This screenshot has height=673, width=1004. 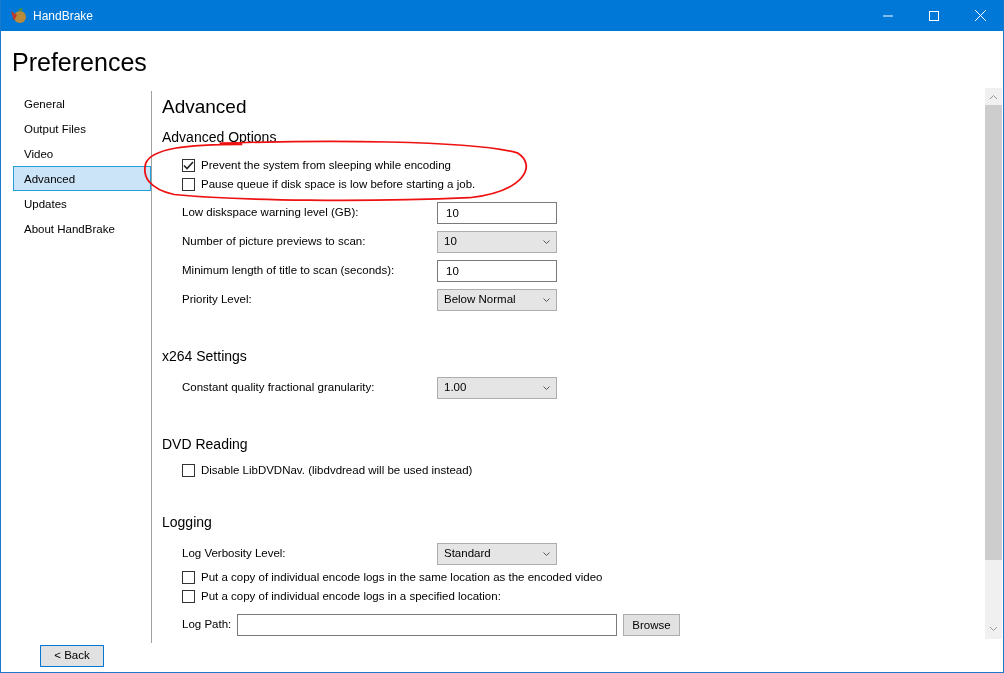 I want to click on field-label: Constant quality fractional granularity:, so click(x=279, y=387).